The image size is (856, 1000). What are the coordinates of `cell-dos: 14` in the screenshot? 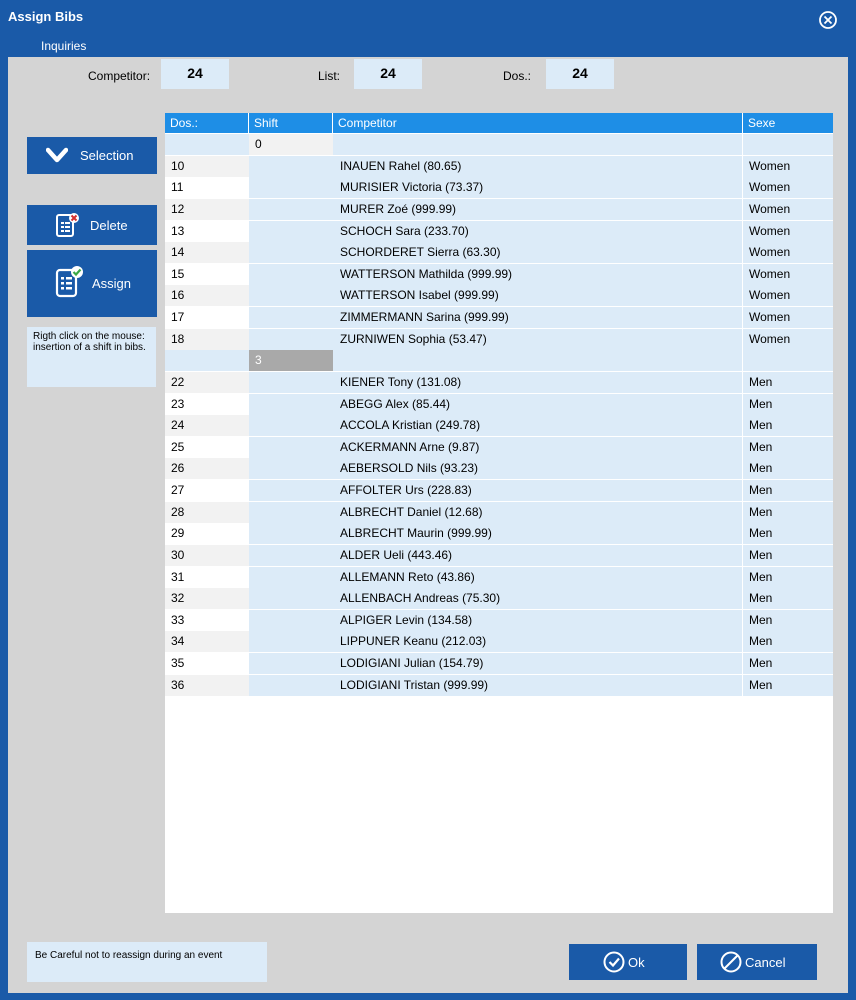 It's located at (207, 253).